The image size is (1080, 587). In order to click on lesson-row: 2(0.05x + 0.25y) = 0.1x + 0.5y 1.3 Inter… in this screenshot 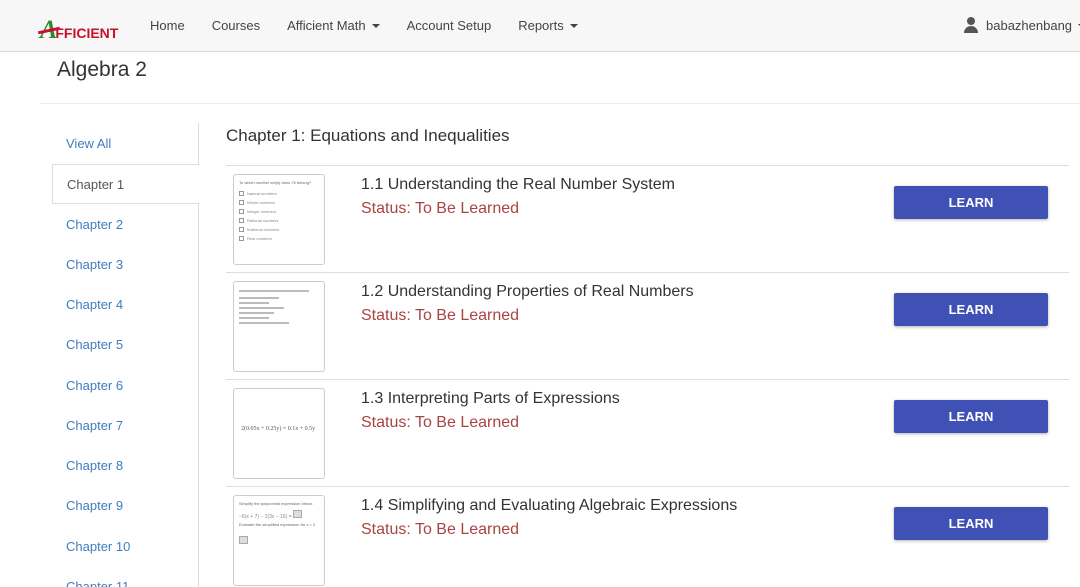, I will do `click(647, 432)`.